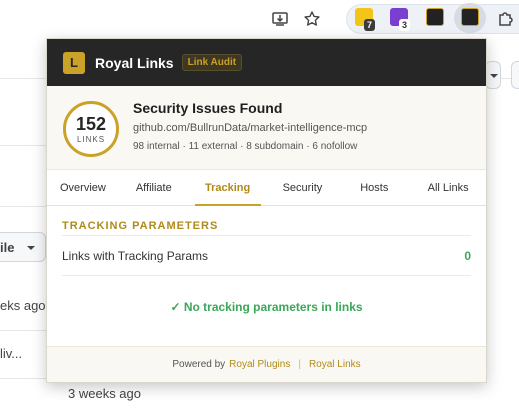 The image size is (519, 408). Describe the element at coordinates (266, 307) in the screenshot. I see `no-tracking-message: ✓ No tracking parameters in links` at that location.